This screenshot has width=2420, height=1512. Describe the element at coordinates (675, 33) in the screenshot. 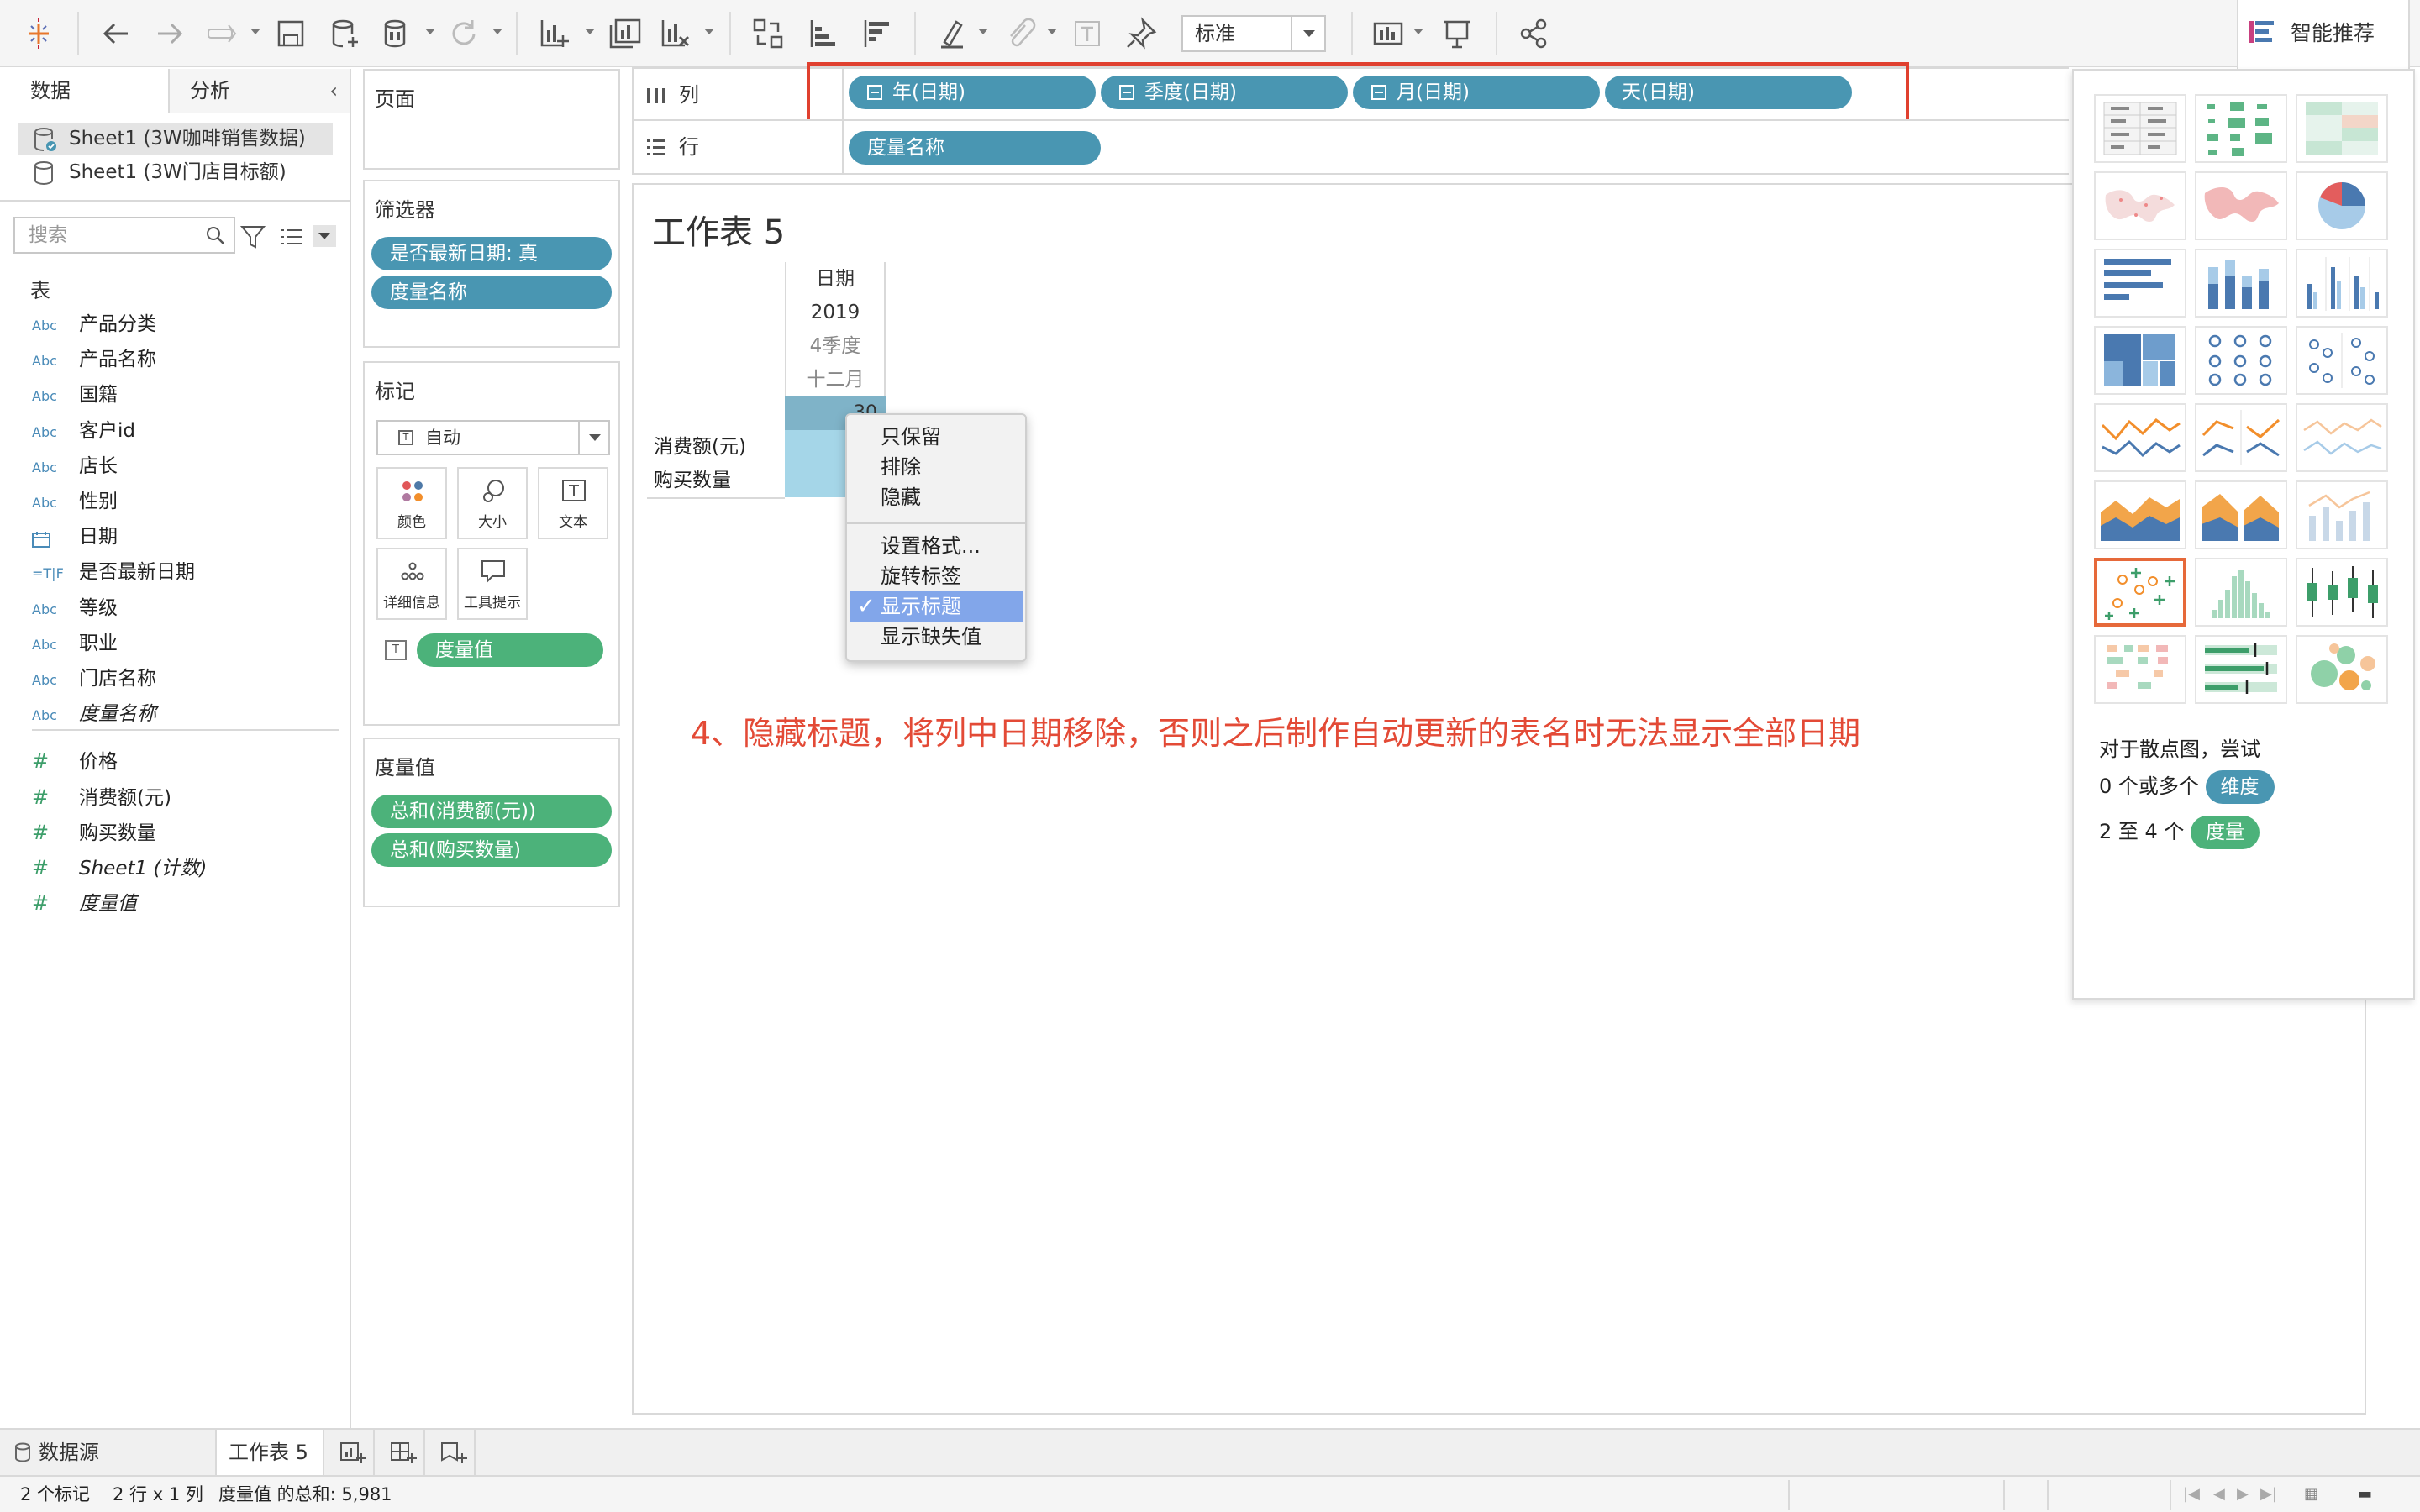

I see `clear-sheet-icon` at that location.